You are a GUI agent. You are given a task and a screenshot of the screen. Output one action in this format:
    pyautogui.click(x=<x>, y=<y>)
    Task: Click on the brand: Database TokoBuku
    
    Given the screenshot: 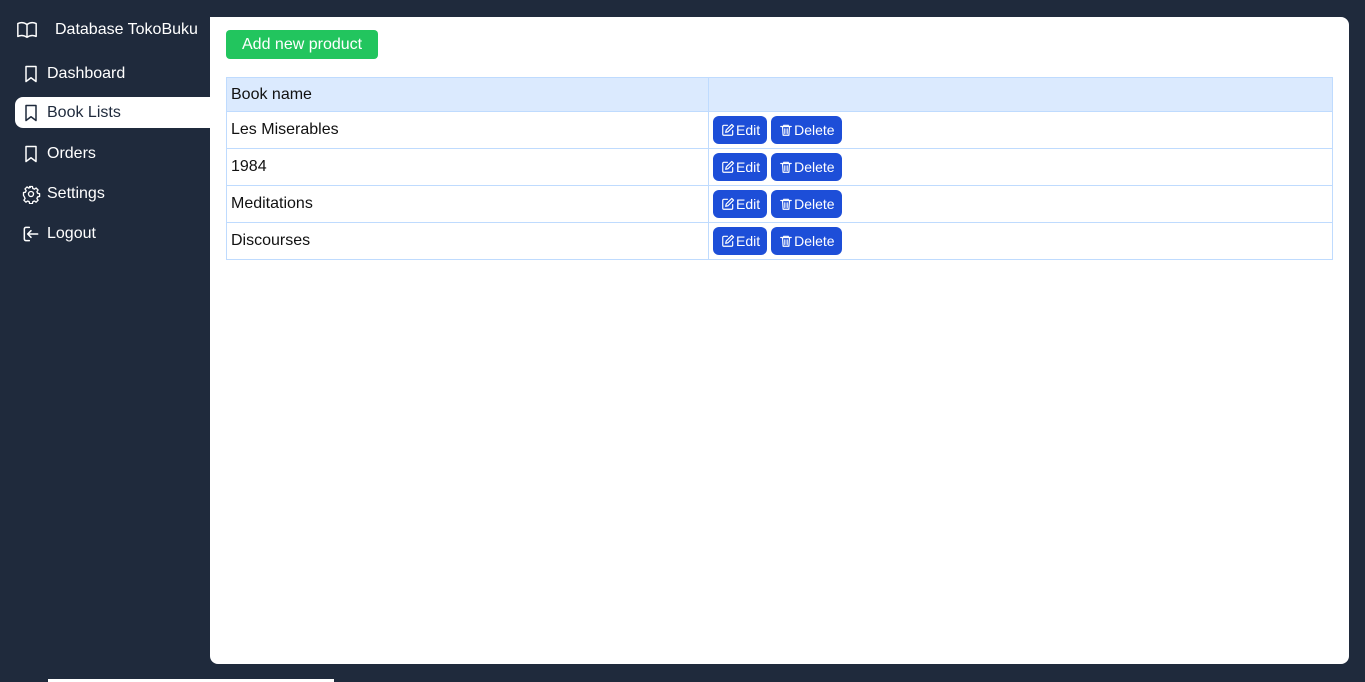 What is the action you would take?
    pyautogui.click(x=107, y=30)
    